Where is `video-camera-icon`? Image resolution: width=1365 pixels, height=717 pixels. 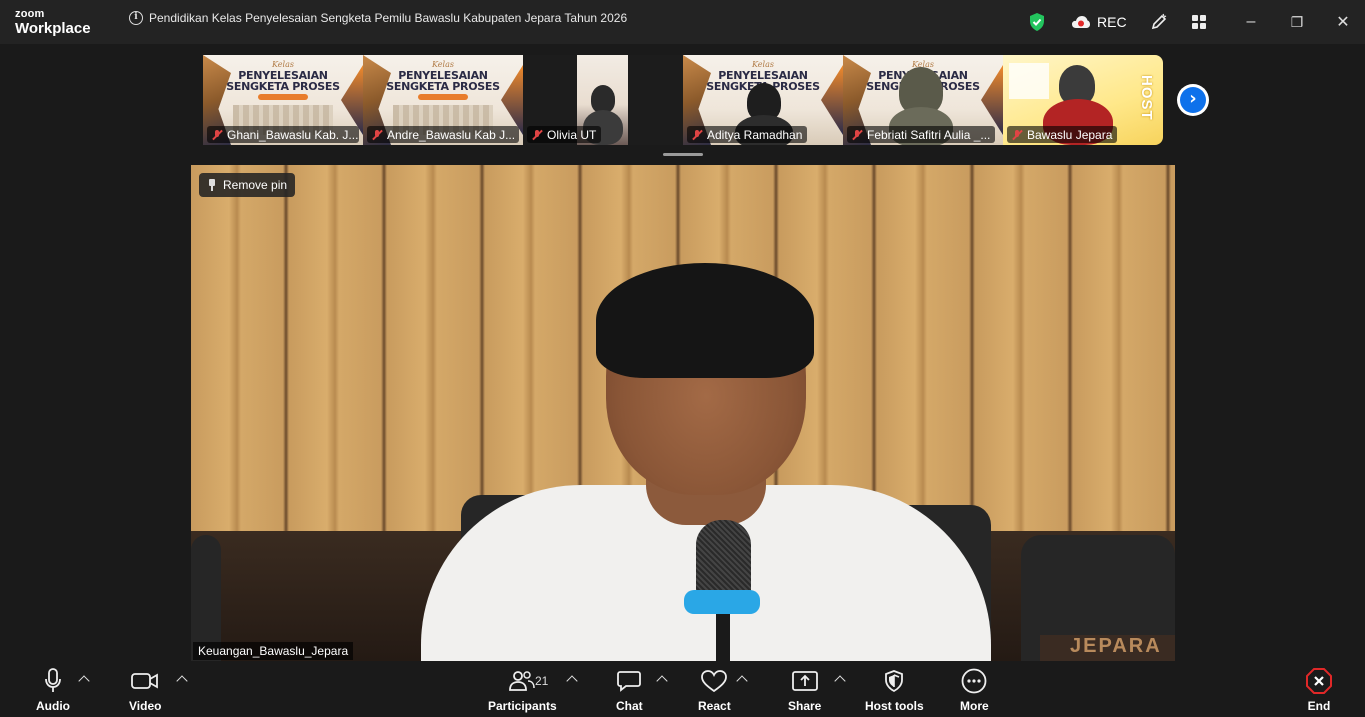 video-camera-icon is located at coordinates (145, 681).